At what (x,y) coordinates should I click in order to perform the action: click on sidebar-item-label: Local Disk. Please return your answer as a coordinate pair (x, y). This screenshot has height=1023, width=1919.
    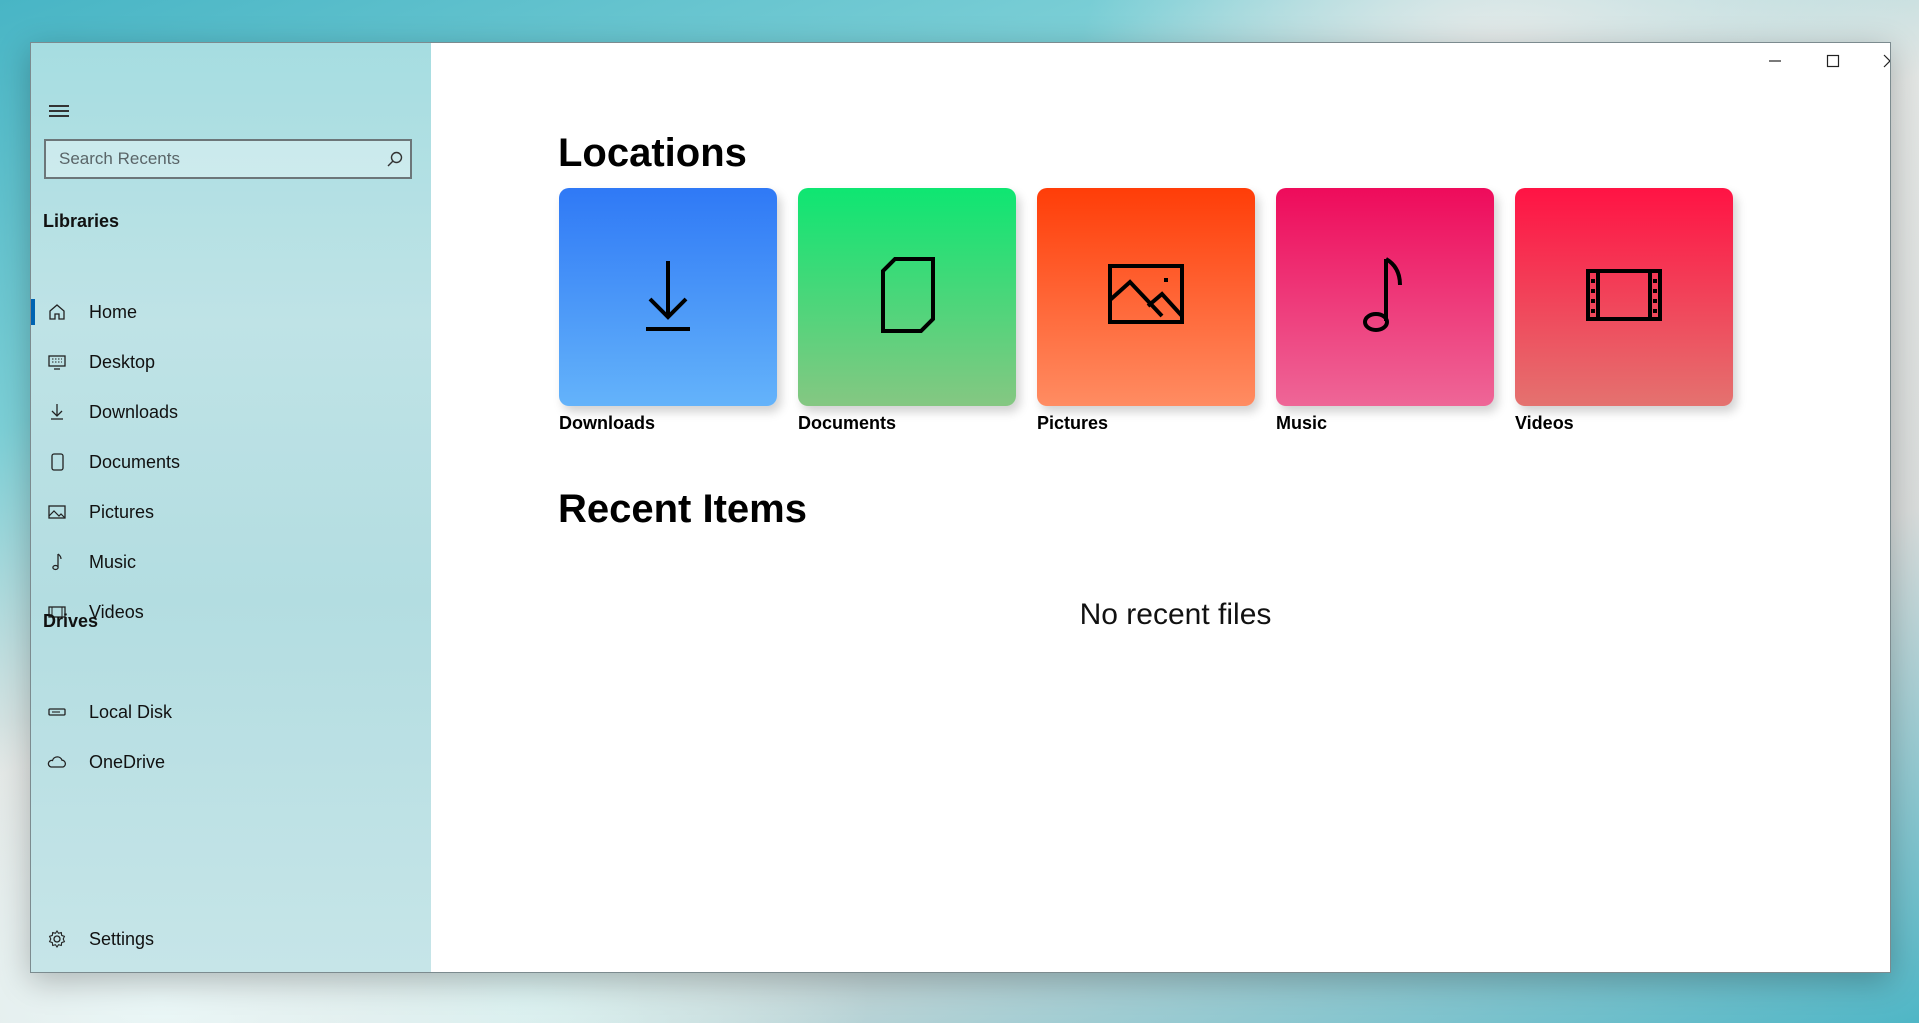
    Looking at the image, I should click on (131, 711).